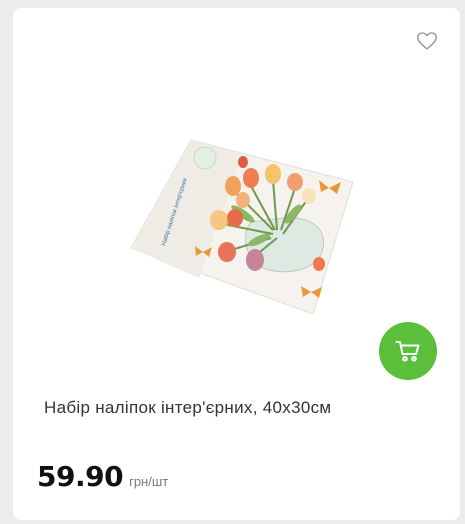 The image size is (465, 524). I want to click on heart-outline-icon, so click(427, 41).